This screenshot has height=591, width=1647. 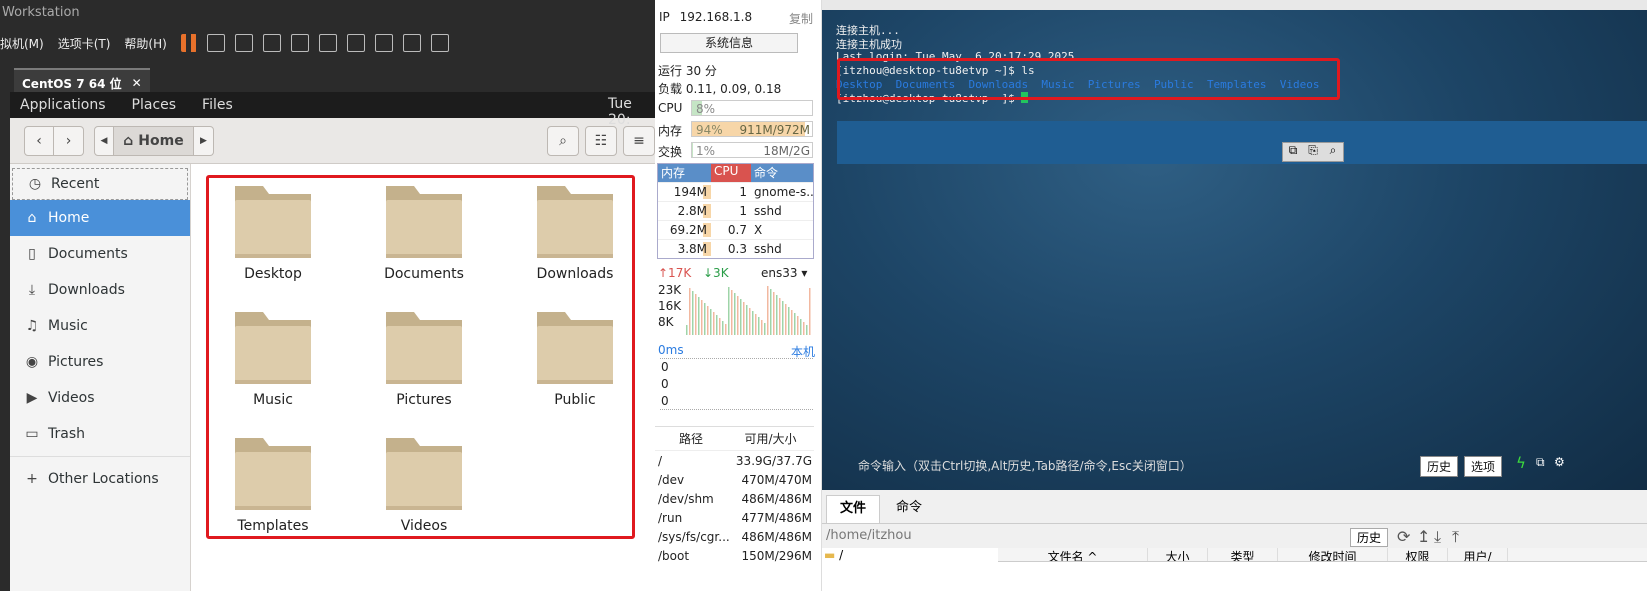 What do you see at coordinates (271, 43) in the screenshot?
I see `revert-snapshot-icon` at bounding box center [271, 43].